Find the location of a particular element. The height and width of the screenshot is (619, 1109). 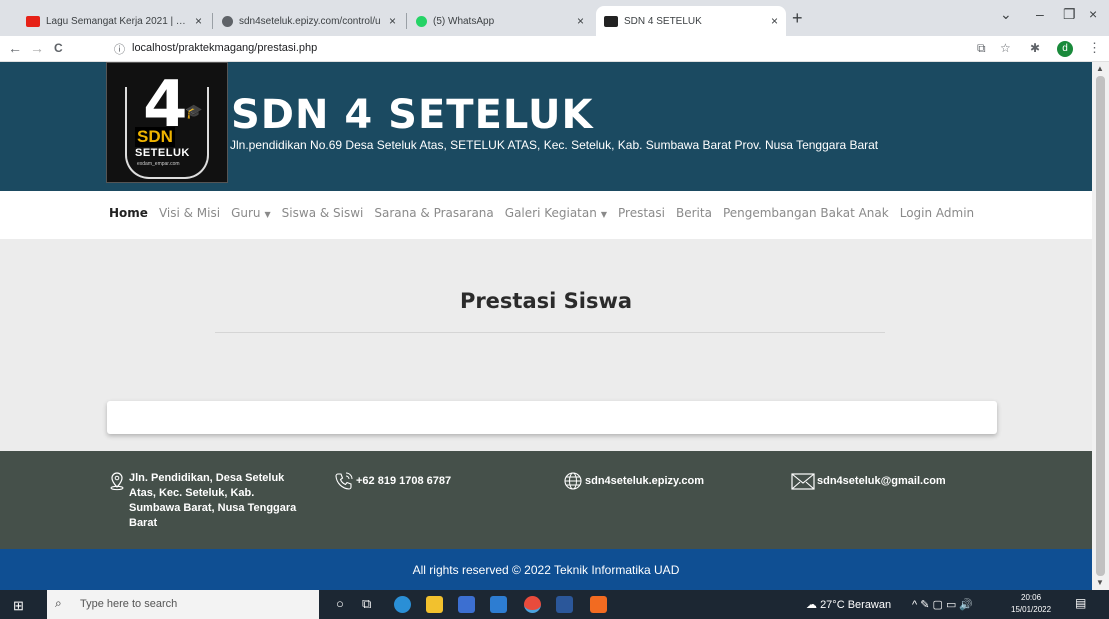

tab-title: Lagu Semangat Kerja 2021 | Top is located at coordinates (117, 21).